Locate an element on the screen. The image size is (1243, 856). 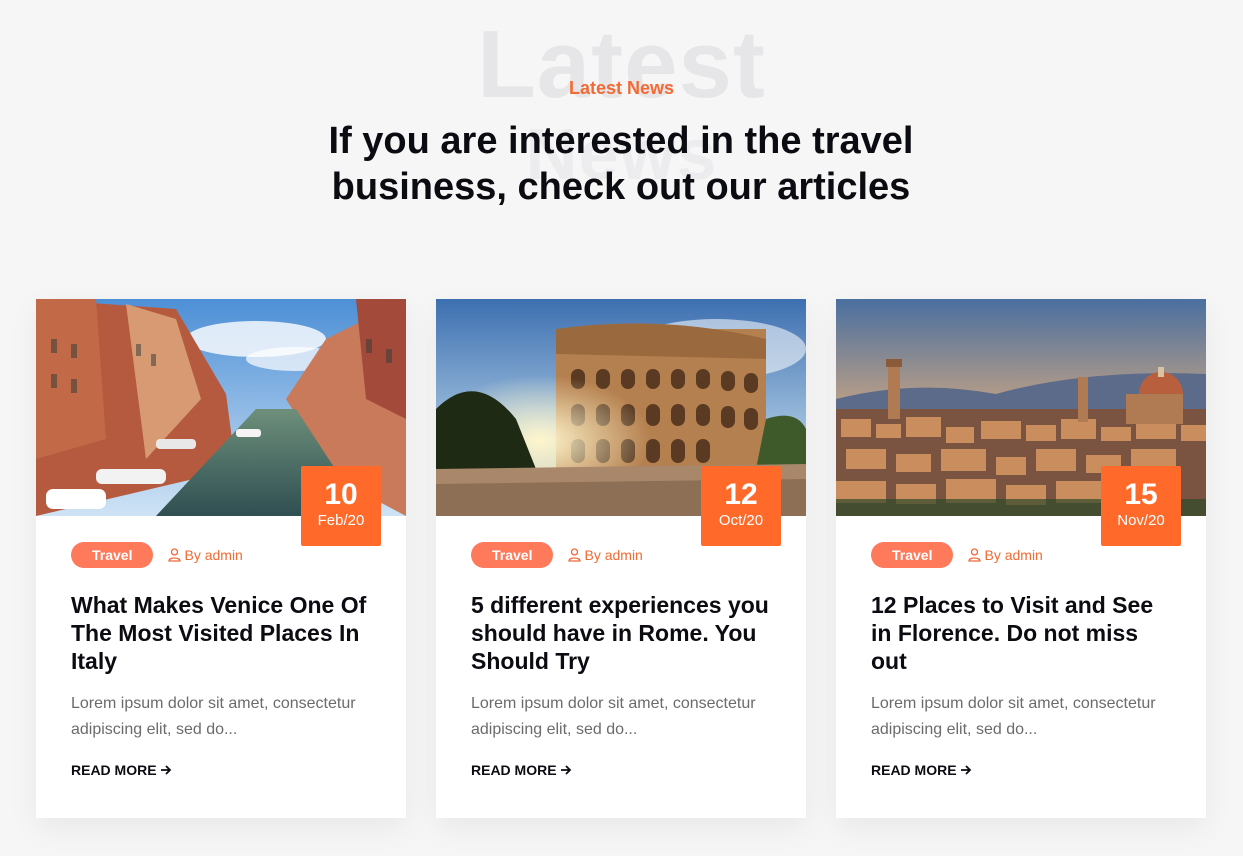
post-date-badge: 10 Feb/20 is located at coordinates (341, 506).